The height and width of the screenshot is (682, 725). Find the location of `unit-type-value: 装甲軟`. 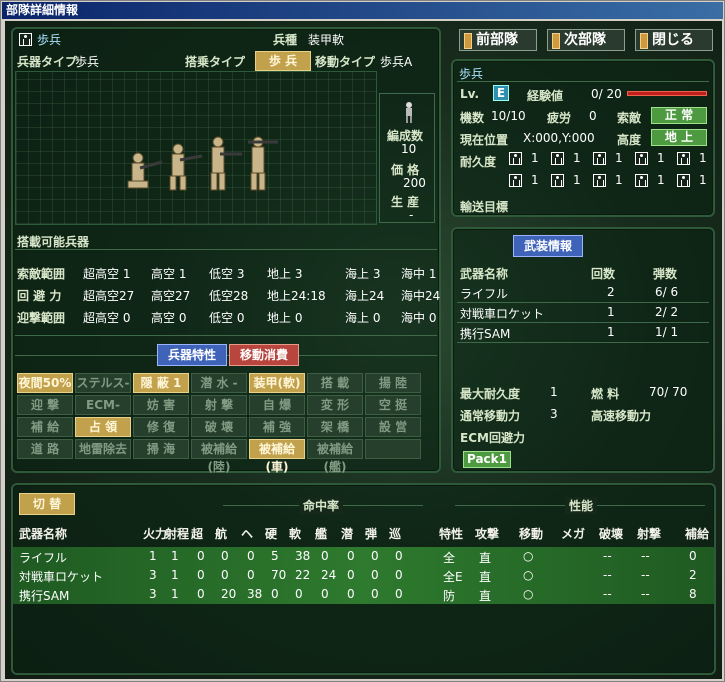

unit-type-value: 装甲軟 is located at coordinates (326, 40).